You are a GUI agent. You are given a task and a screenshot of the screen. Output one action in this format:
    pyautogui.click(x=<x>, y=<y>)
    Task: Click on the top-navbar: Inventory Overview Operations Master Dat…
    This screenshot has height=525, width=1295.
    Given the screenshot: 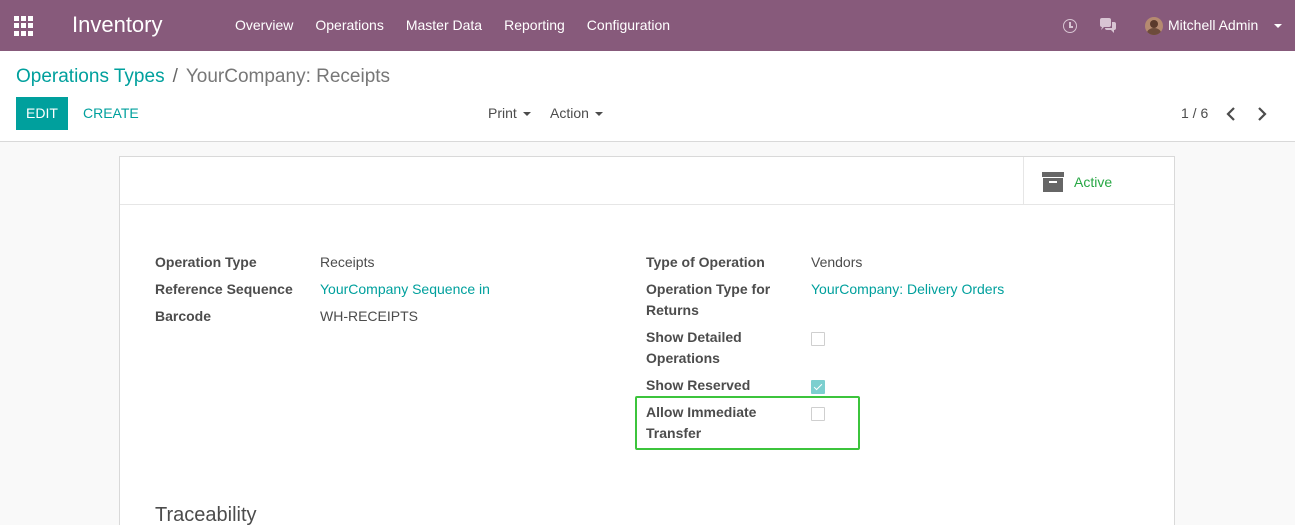 What is the action you would take?
    pyautogui.click(x=647, y=25)
    